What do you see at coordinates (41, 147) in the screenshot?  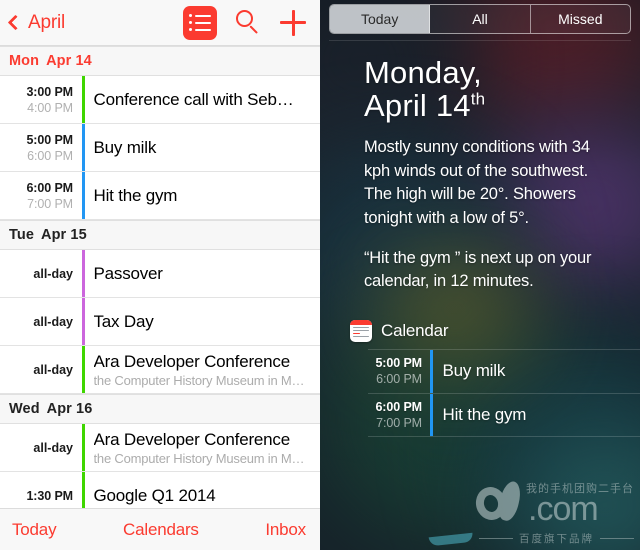 I see `event-time-column: 5:00 PM 6:00 PM` at bounding box center [41, 147].